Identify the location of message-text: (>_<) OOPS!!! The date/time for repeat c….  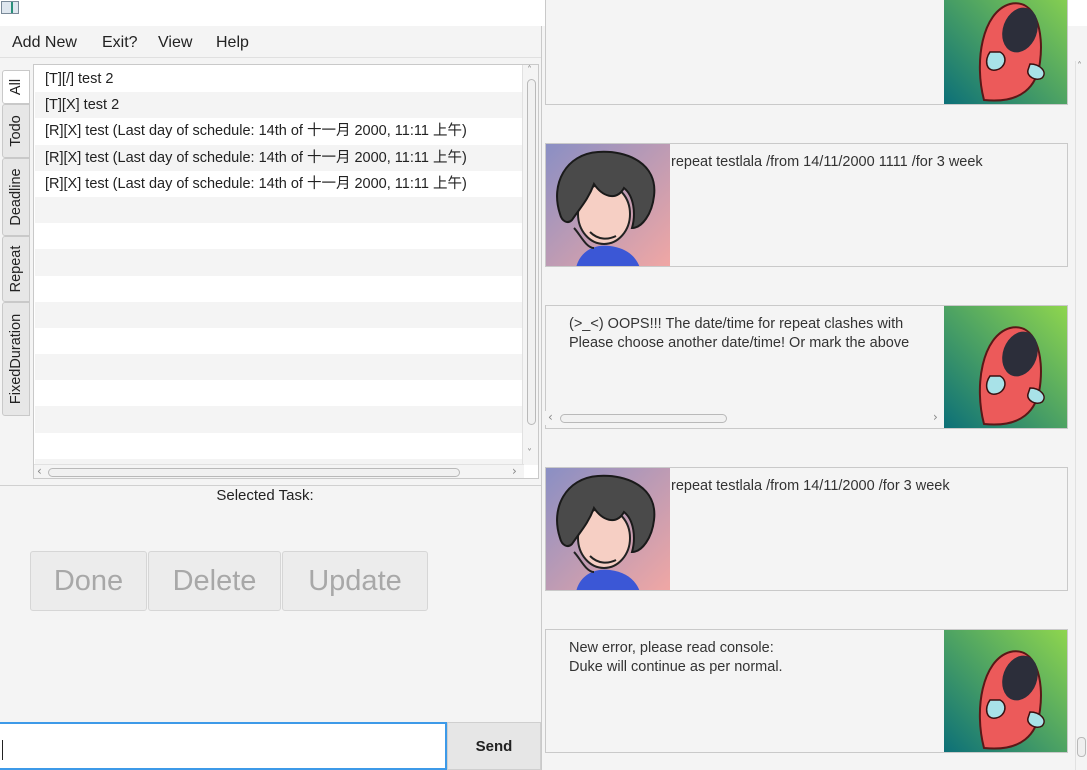
(739, 333).